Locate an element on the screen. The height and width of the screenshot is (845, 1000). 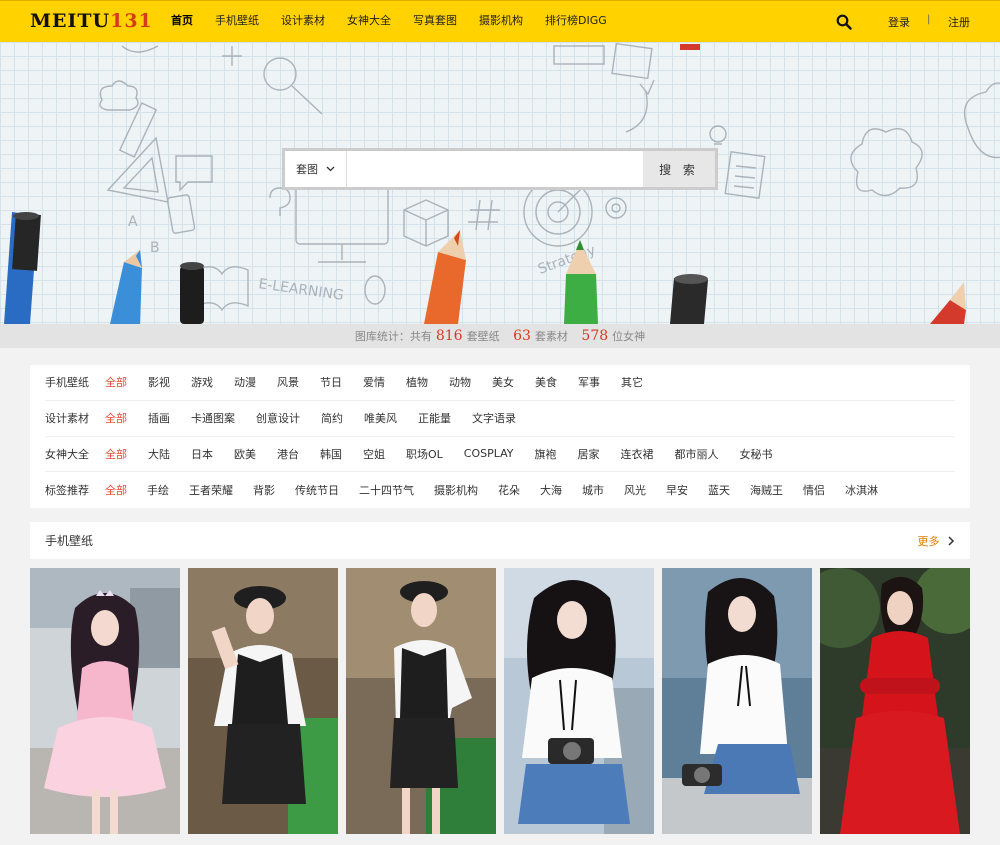
filter-tag: 都市丽人 is located at coordinates (697, 454).